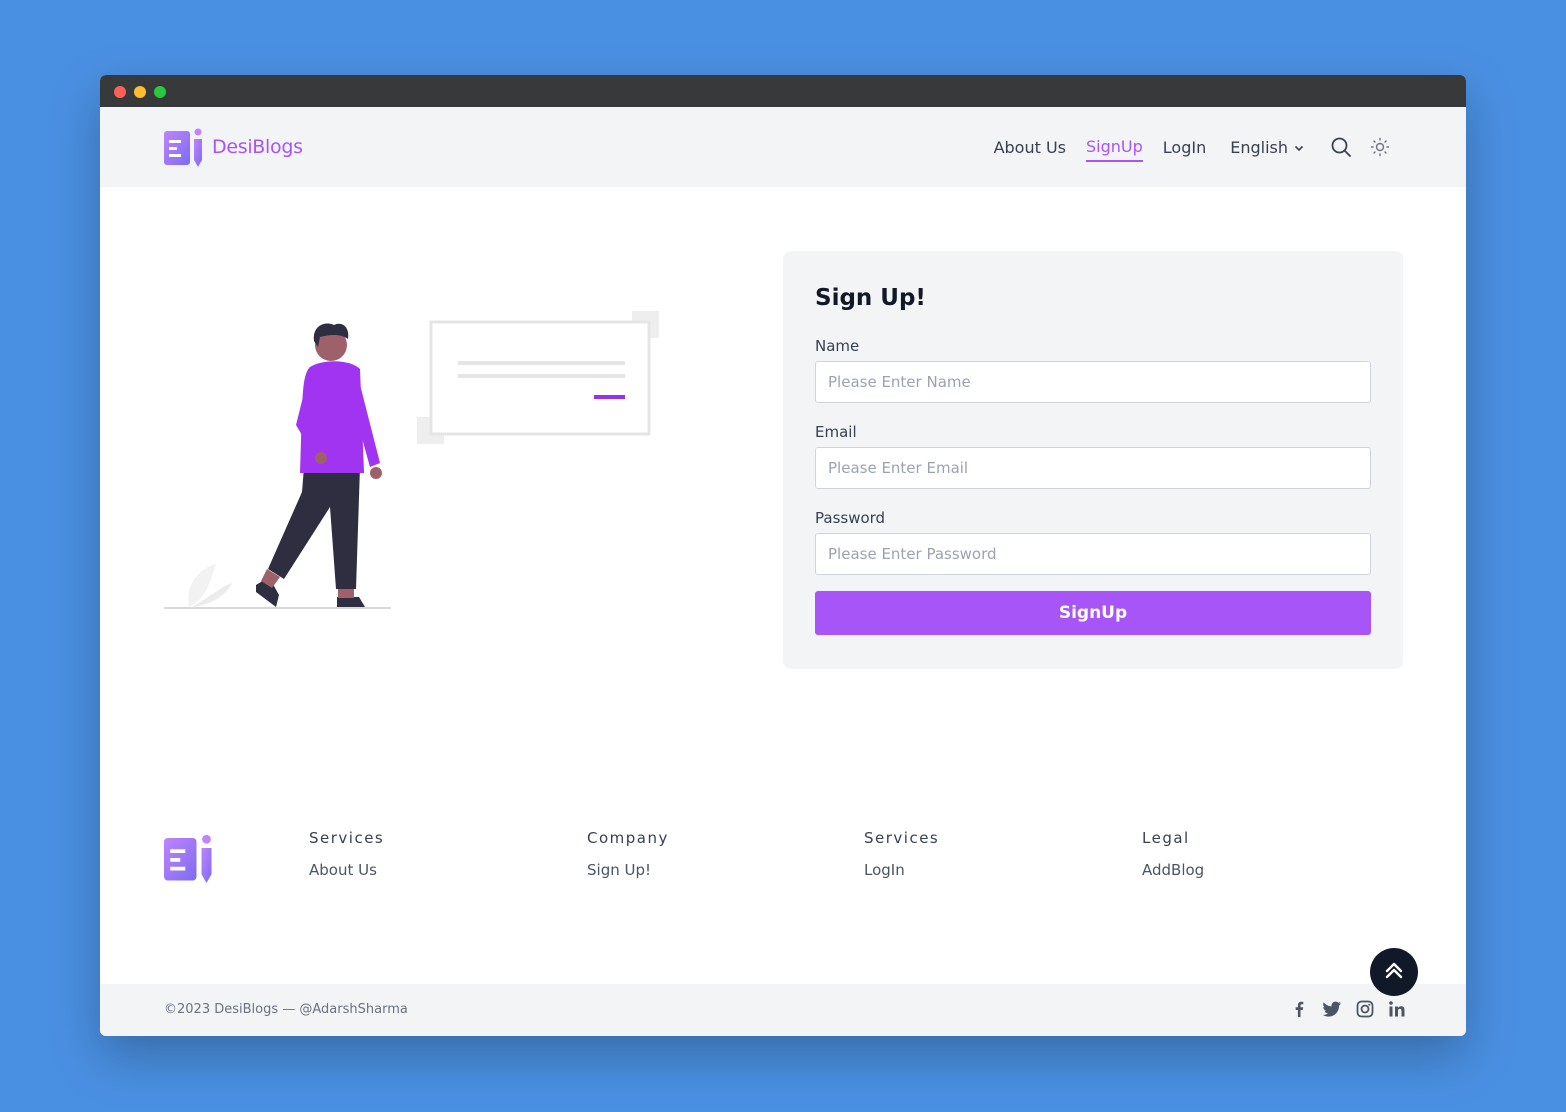 Image resolution: width=1566 pixels, height=1112 pixels. I want to click on footer-column-services: Services About Us, so click(346, 854).